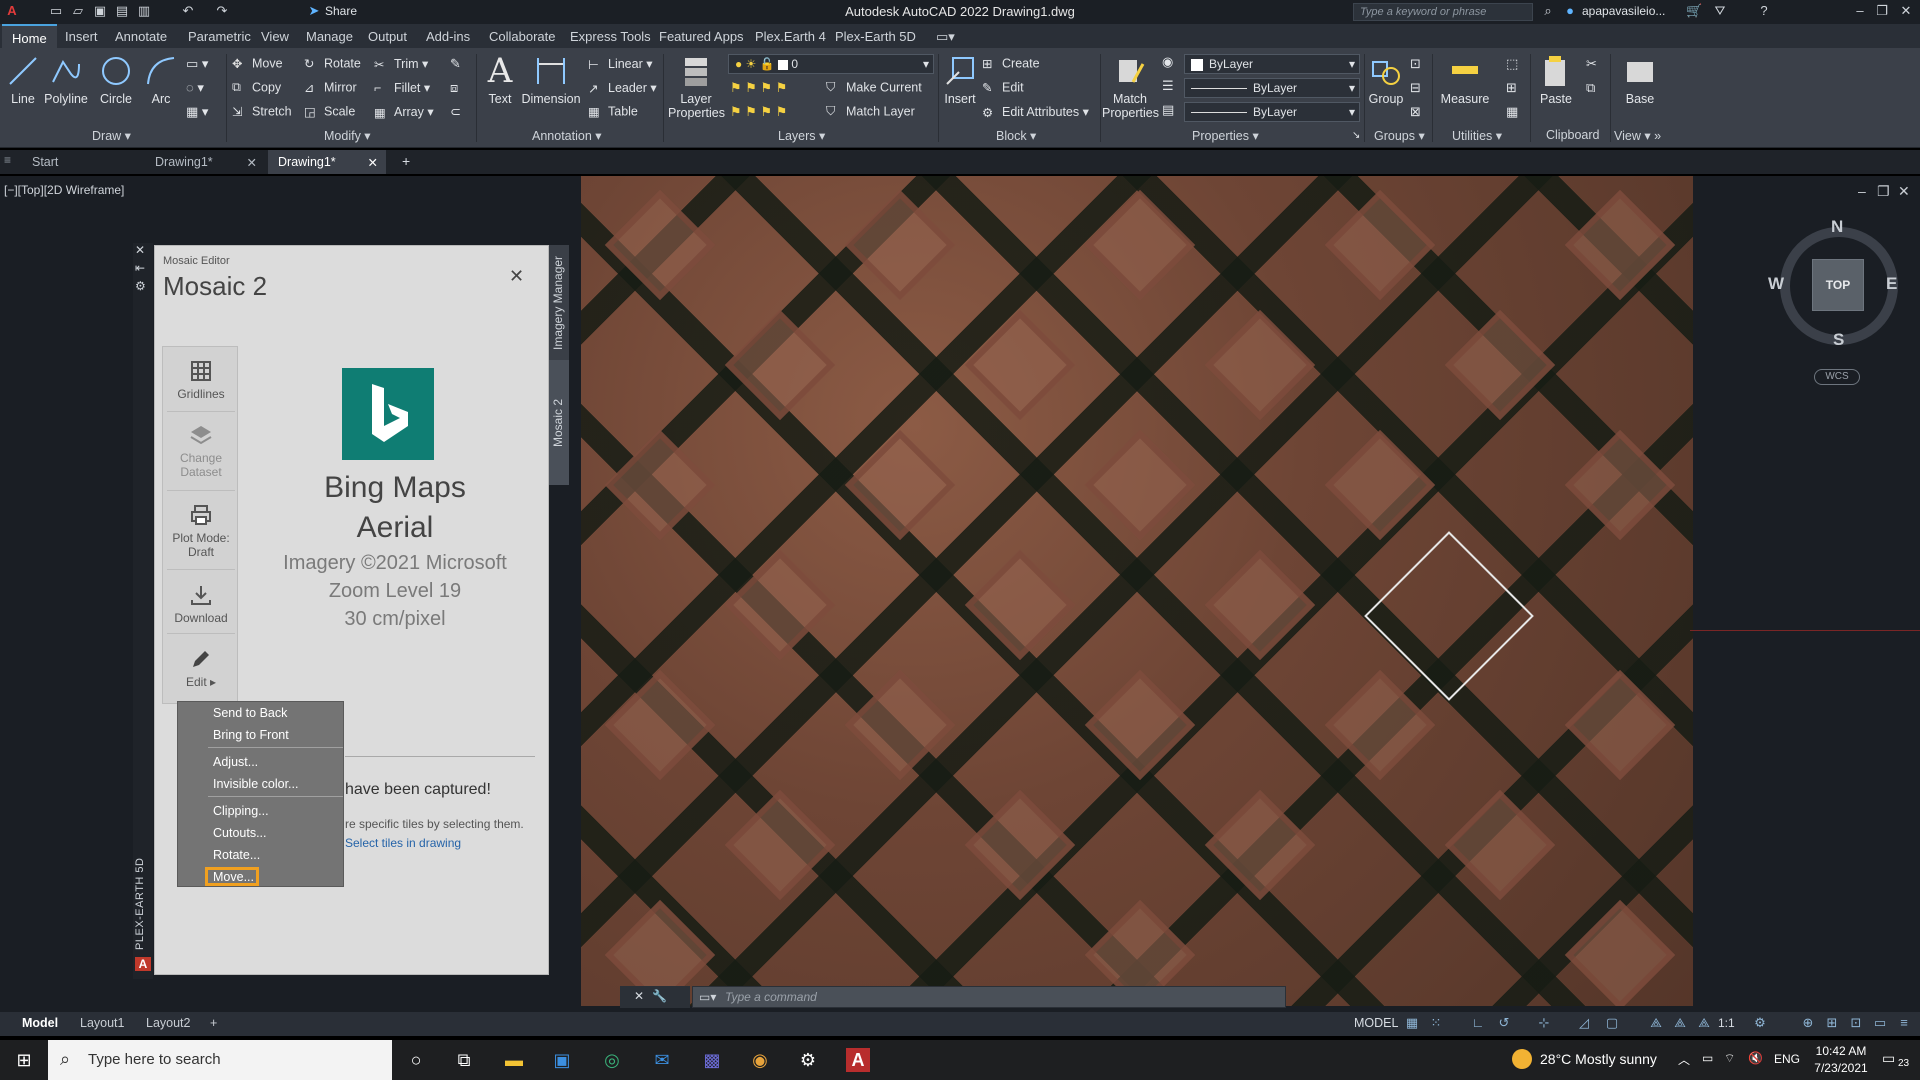 The height and width of the screenshot is (1080, 1920). I want to click on tab-drawing-b: Drawing1* ✕, so click(327, 162).